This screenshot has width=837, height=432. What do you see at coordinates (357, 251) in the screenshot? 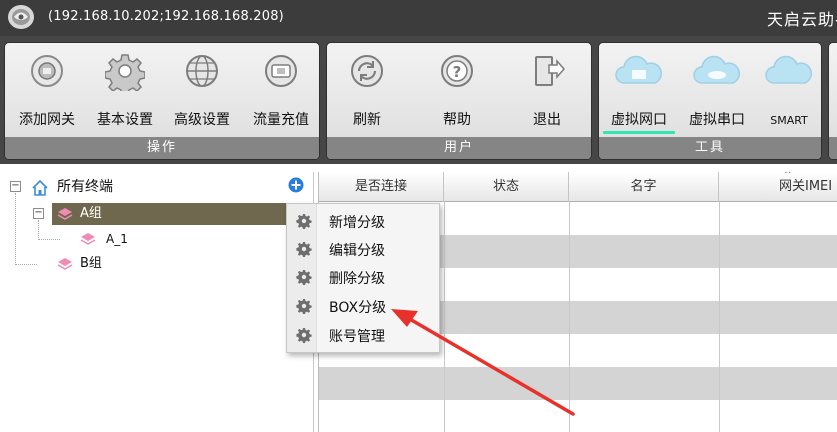
I see `menu-item-label: 编辑分级` at bounding box center [357, 251].